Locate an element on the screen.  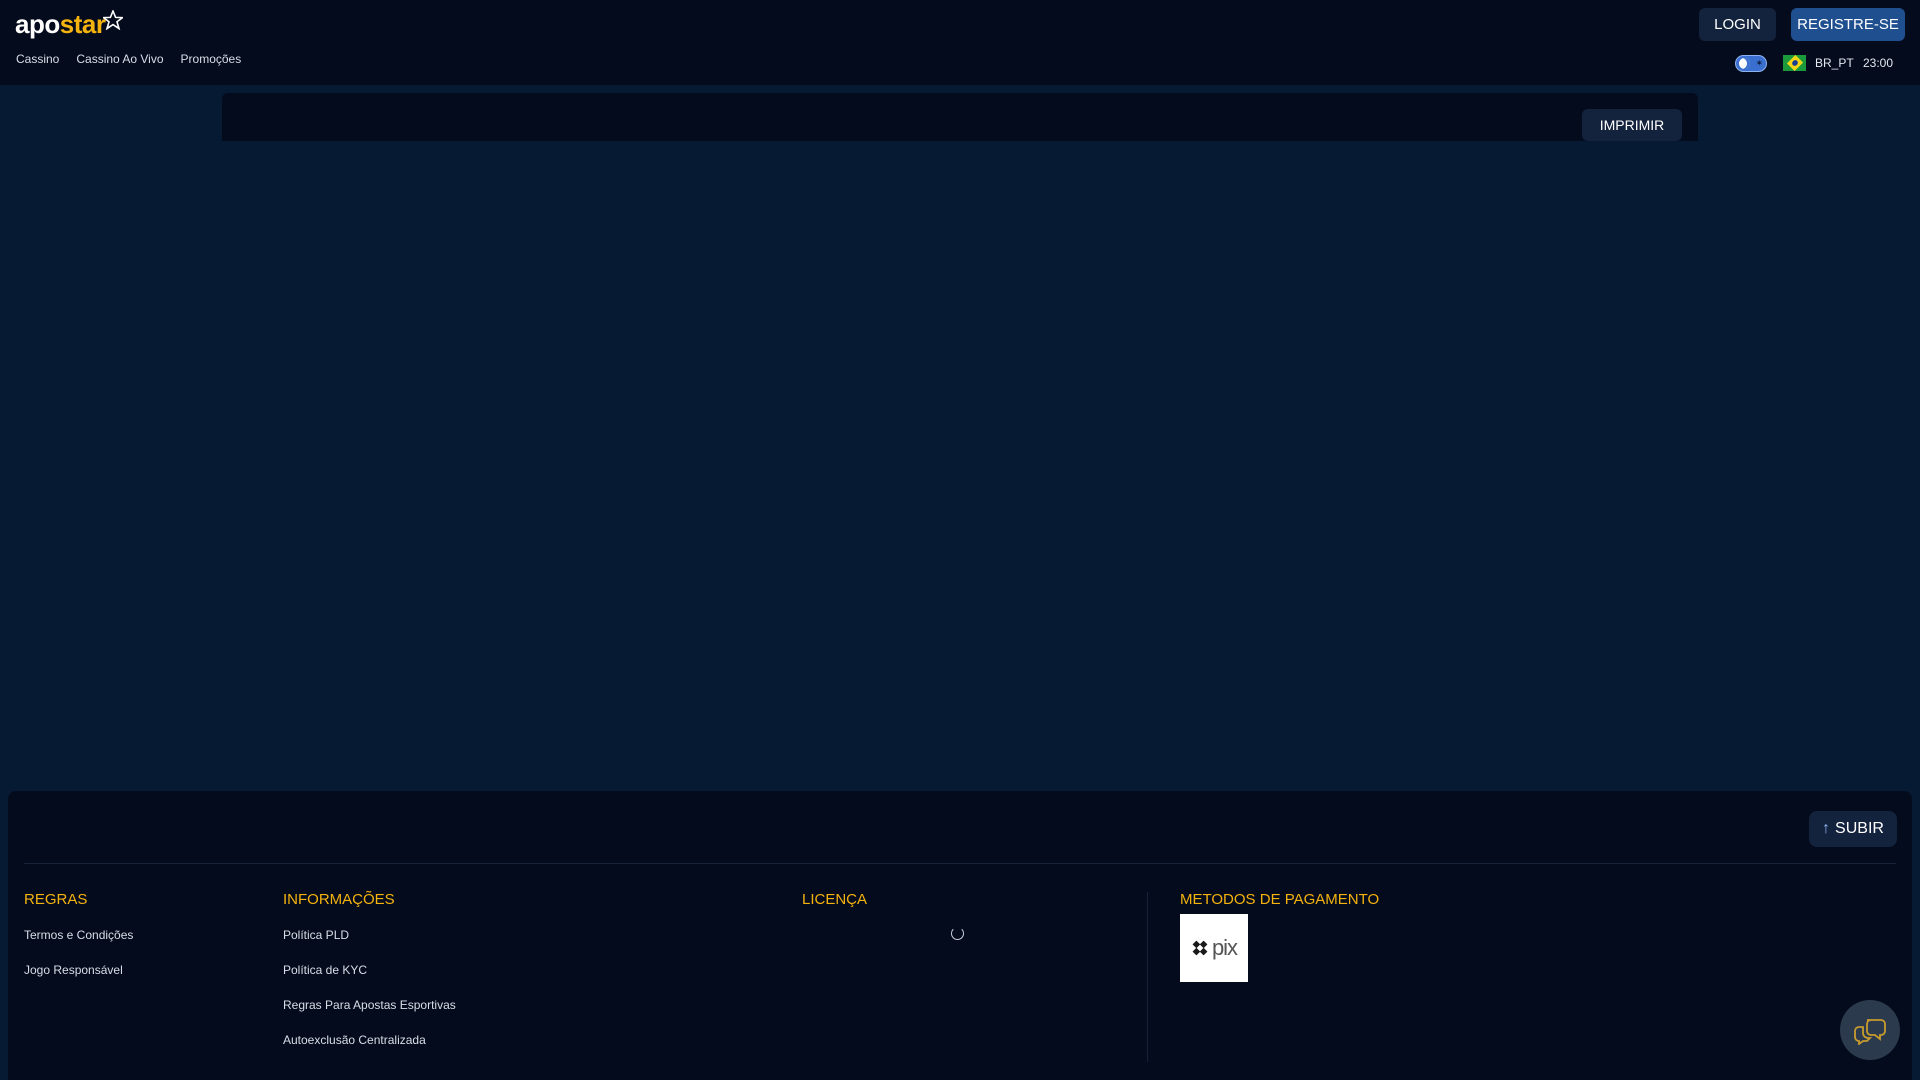
site-header is located at coordinates (960, 42).